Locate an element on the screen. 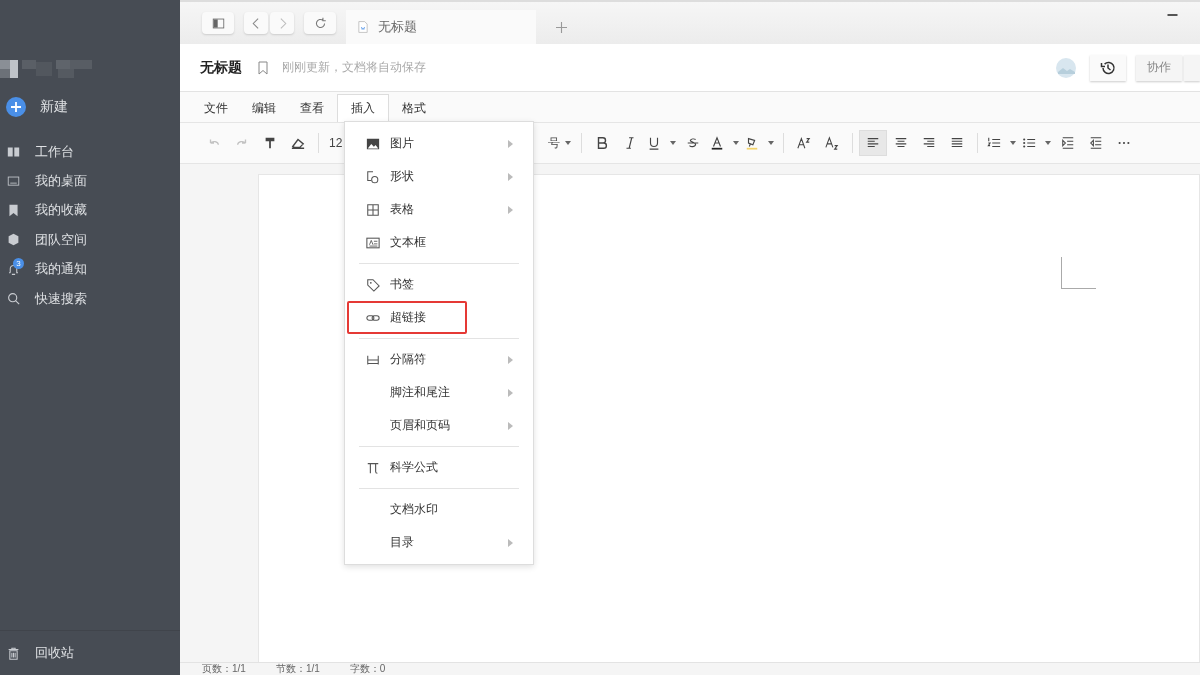 Image resolution: width=1200 pixels, height=675 pixels. menu-item: 脚注和尾注 is located at coordinates (439, 392).